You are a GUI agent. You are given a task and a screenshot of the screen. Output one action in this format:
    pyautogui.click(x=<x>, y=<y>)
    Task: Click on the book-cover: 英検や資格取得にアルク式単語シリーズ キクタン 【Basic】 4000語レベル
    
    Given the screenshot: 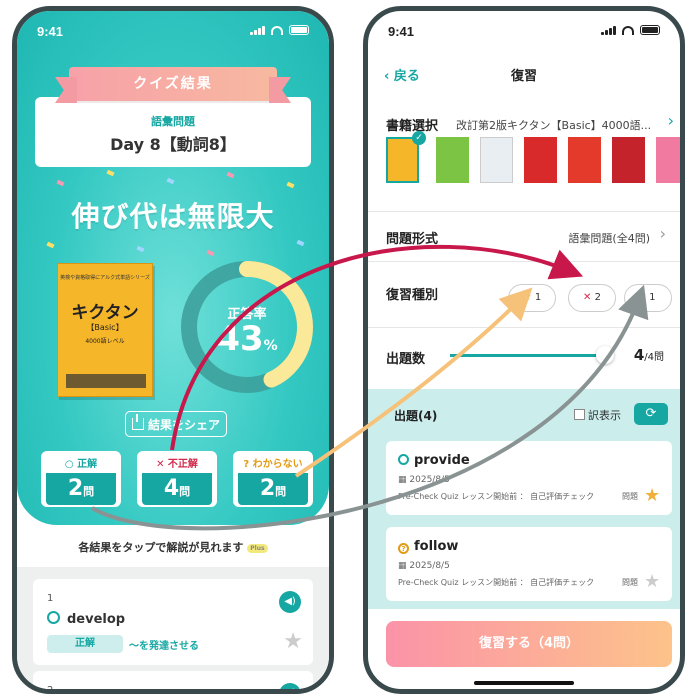 What is the action you would take?
    pyautogui.click(x=105, y=330)
    